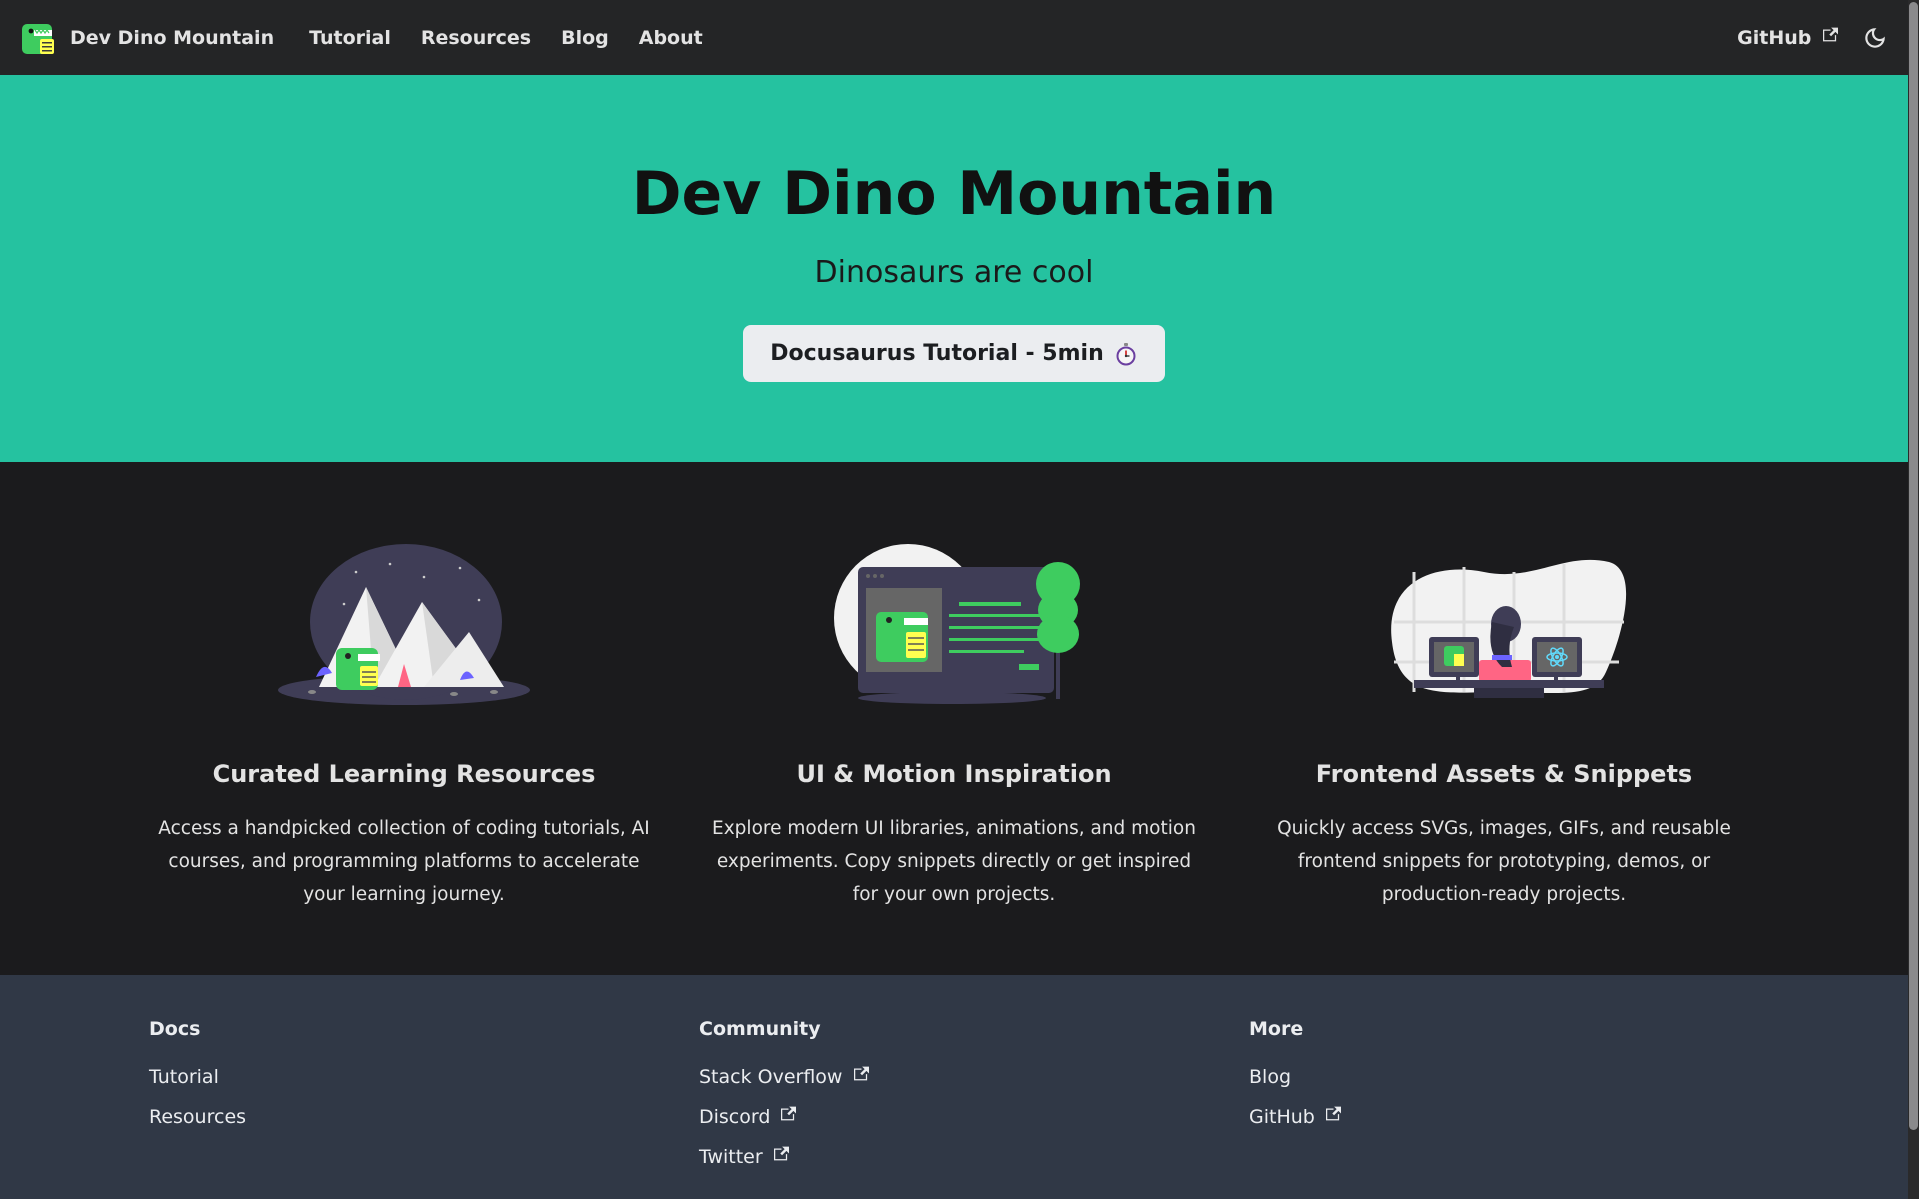 This screenshot has width=1919, height=1199. I want to click on nav-right: GitHub, so click(1812, 38).